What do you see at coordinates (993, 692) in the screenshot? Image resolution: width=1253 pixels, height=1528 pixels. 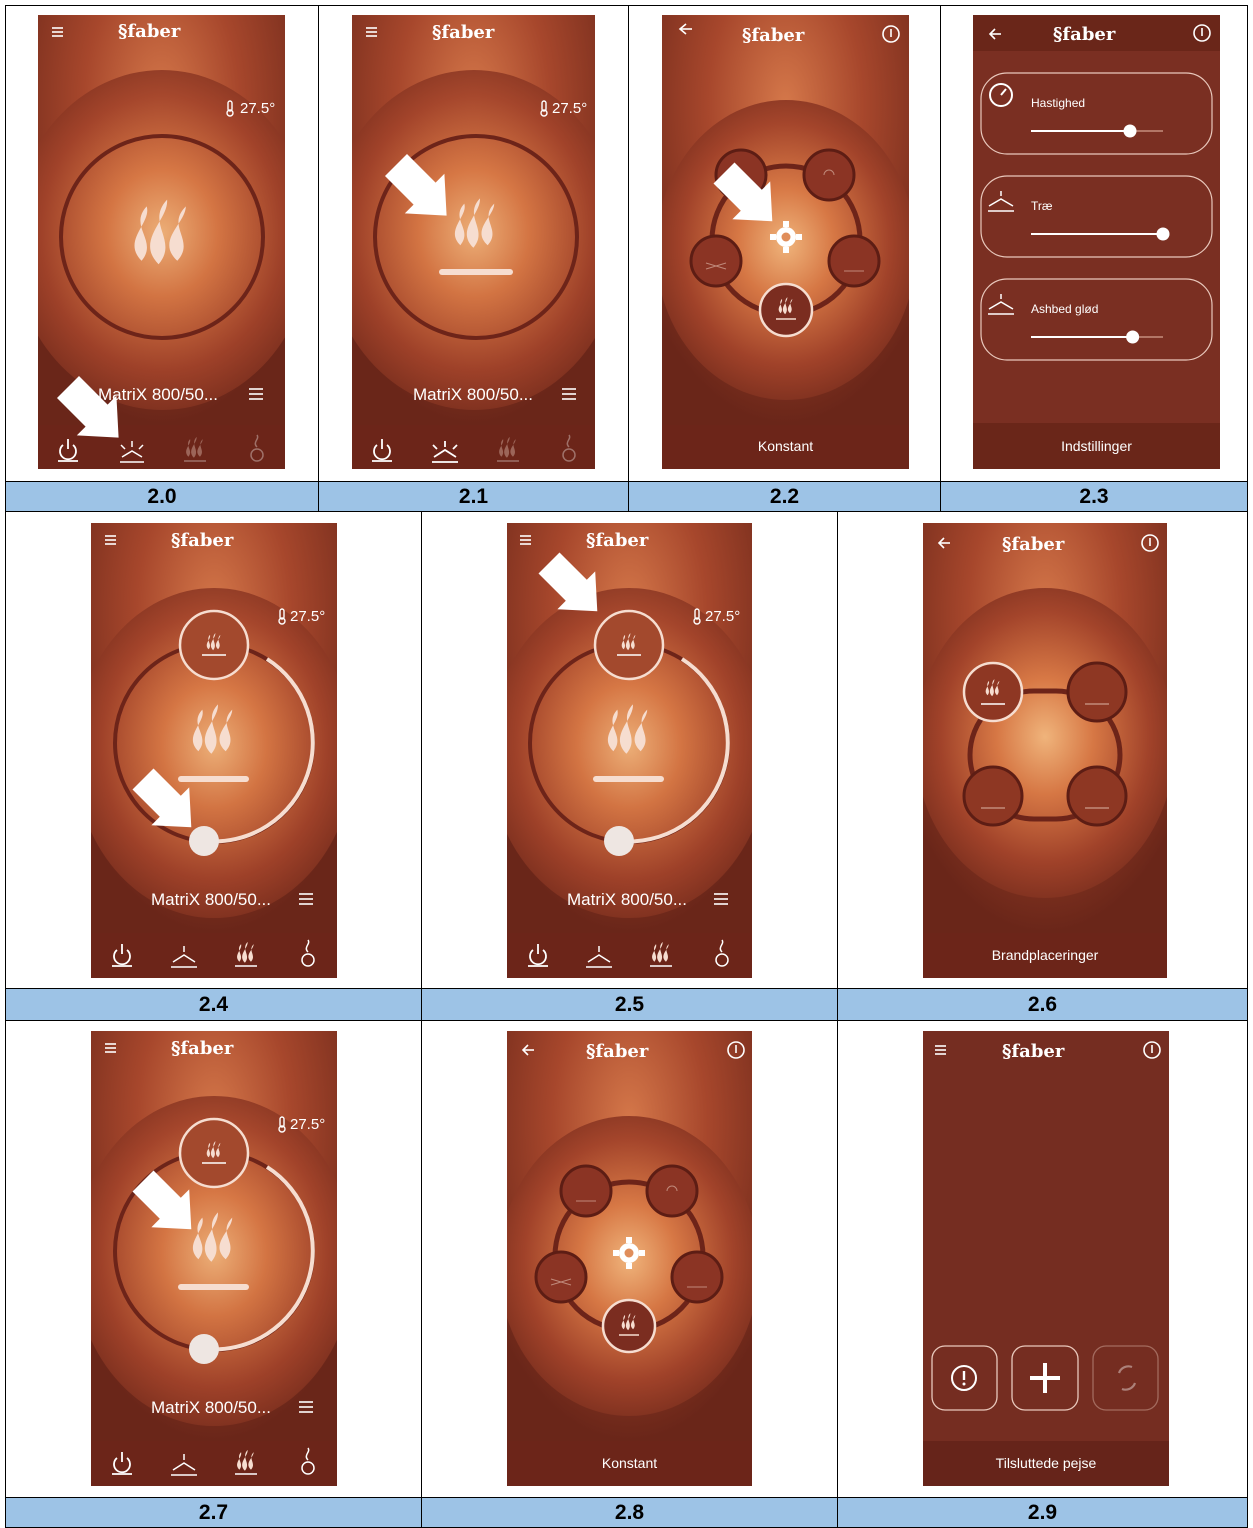 I see `placement-left-top` at bounding box center [993, 692].